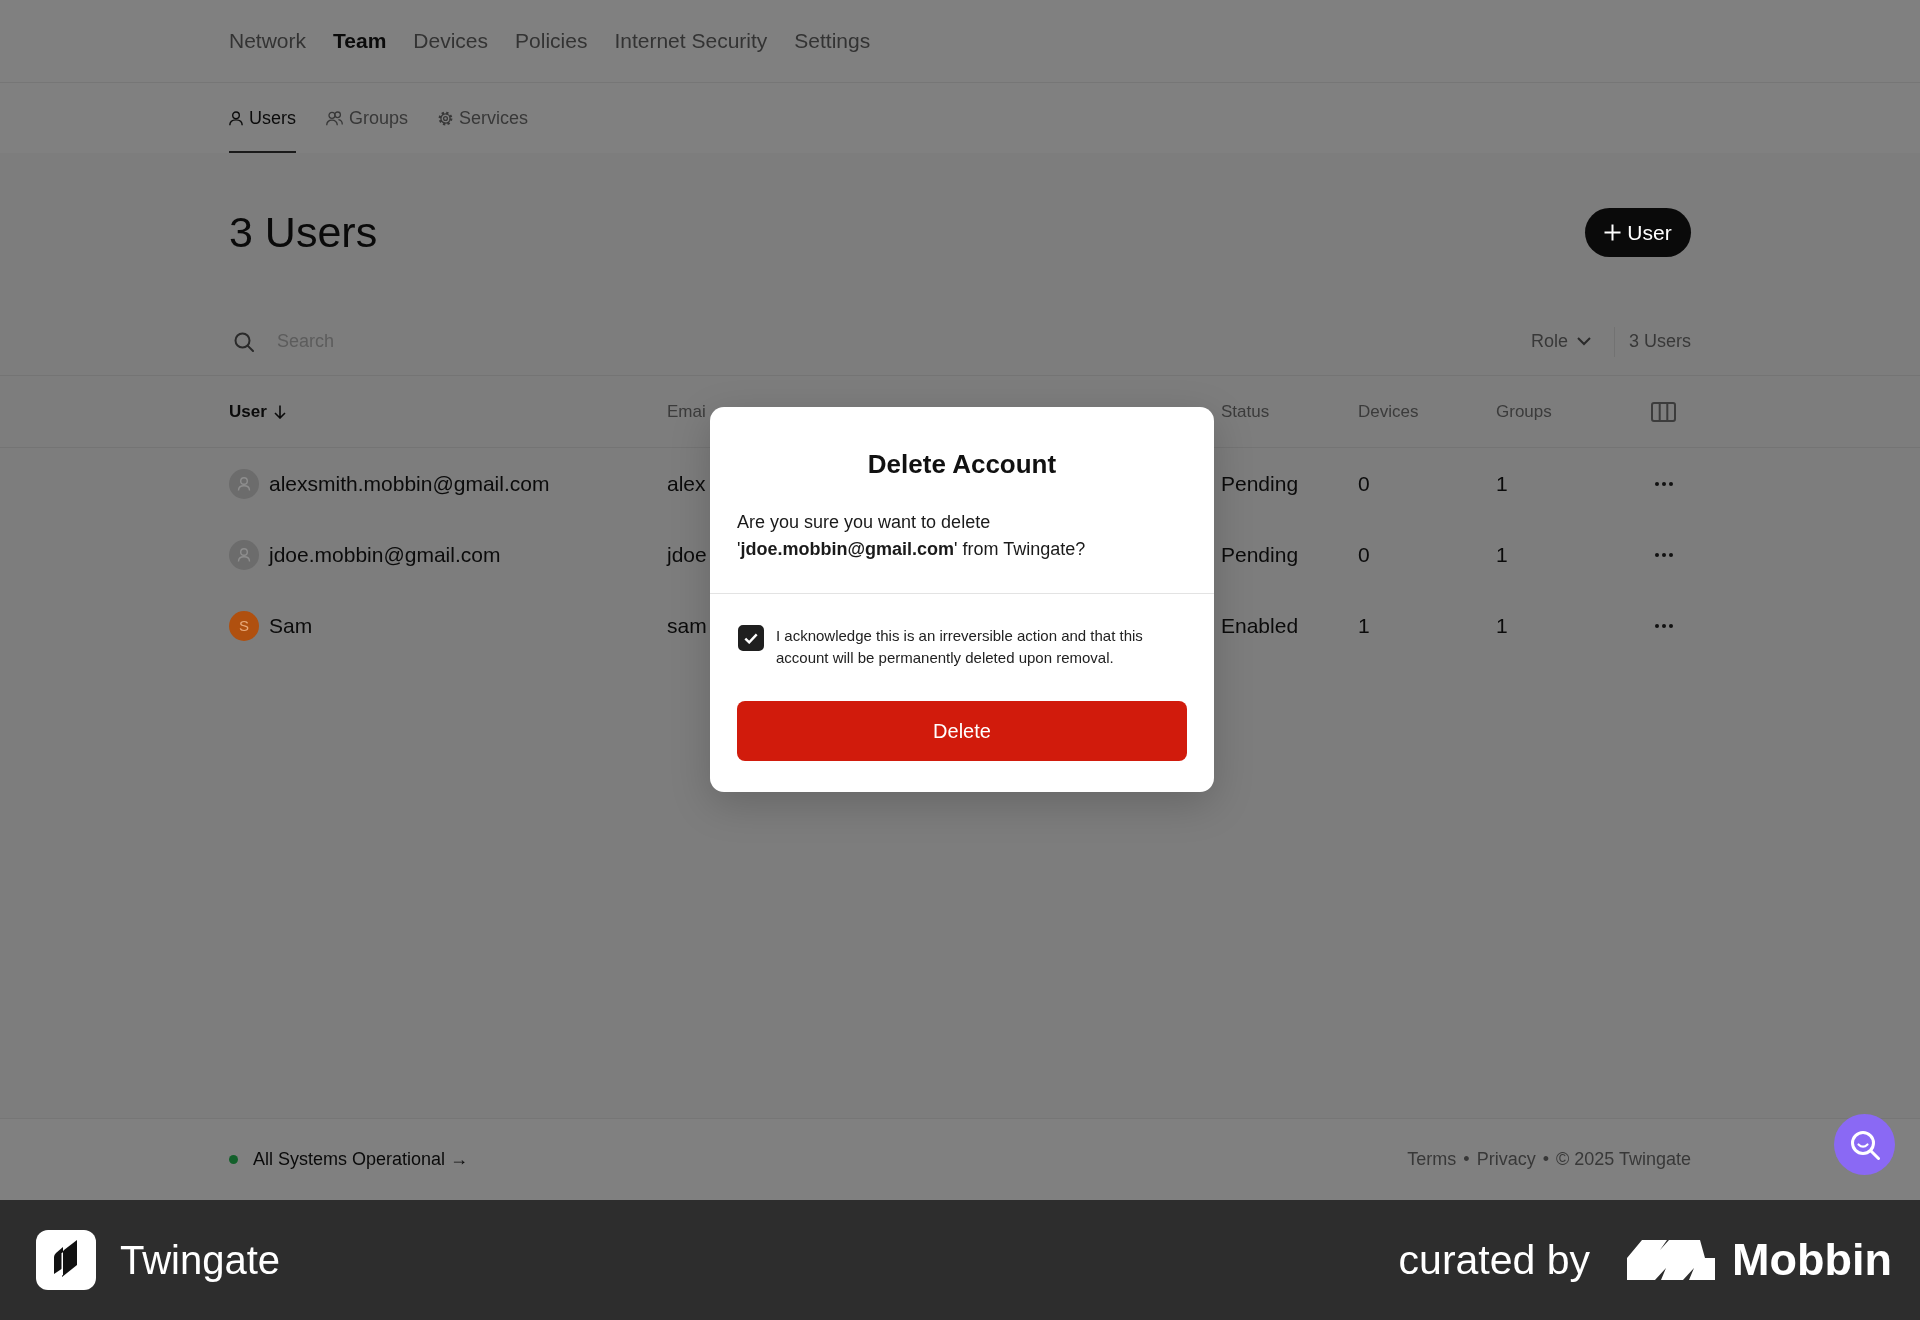 This screenshot has width=1920, height=1320. I want to click on nav-tab: Policies, so click(551, 41).